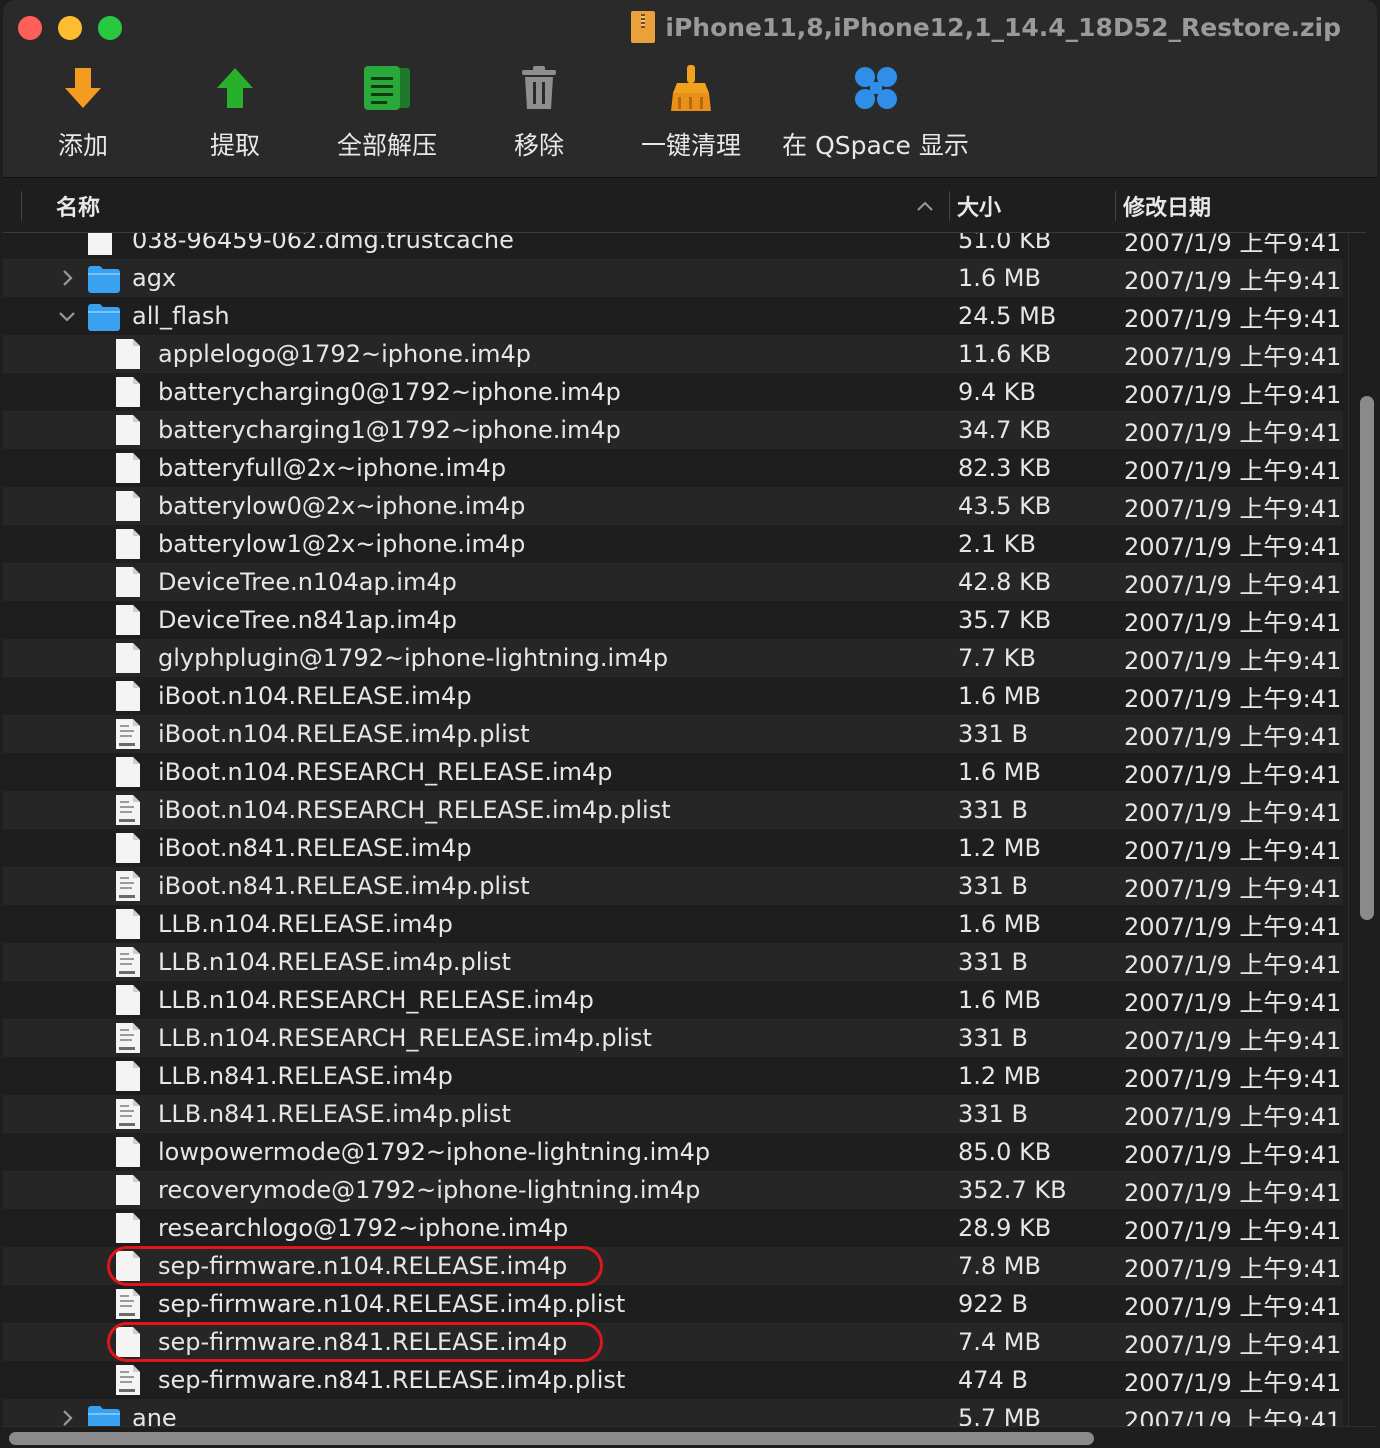 This screenshot has width=1380, height=1448. Describe the element at coordinates (999, 848) in the screenshot. I see `file-size: 1.2 MB` at that location.